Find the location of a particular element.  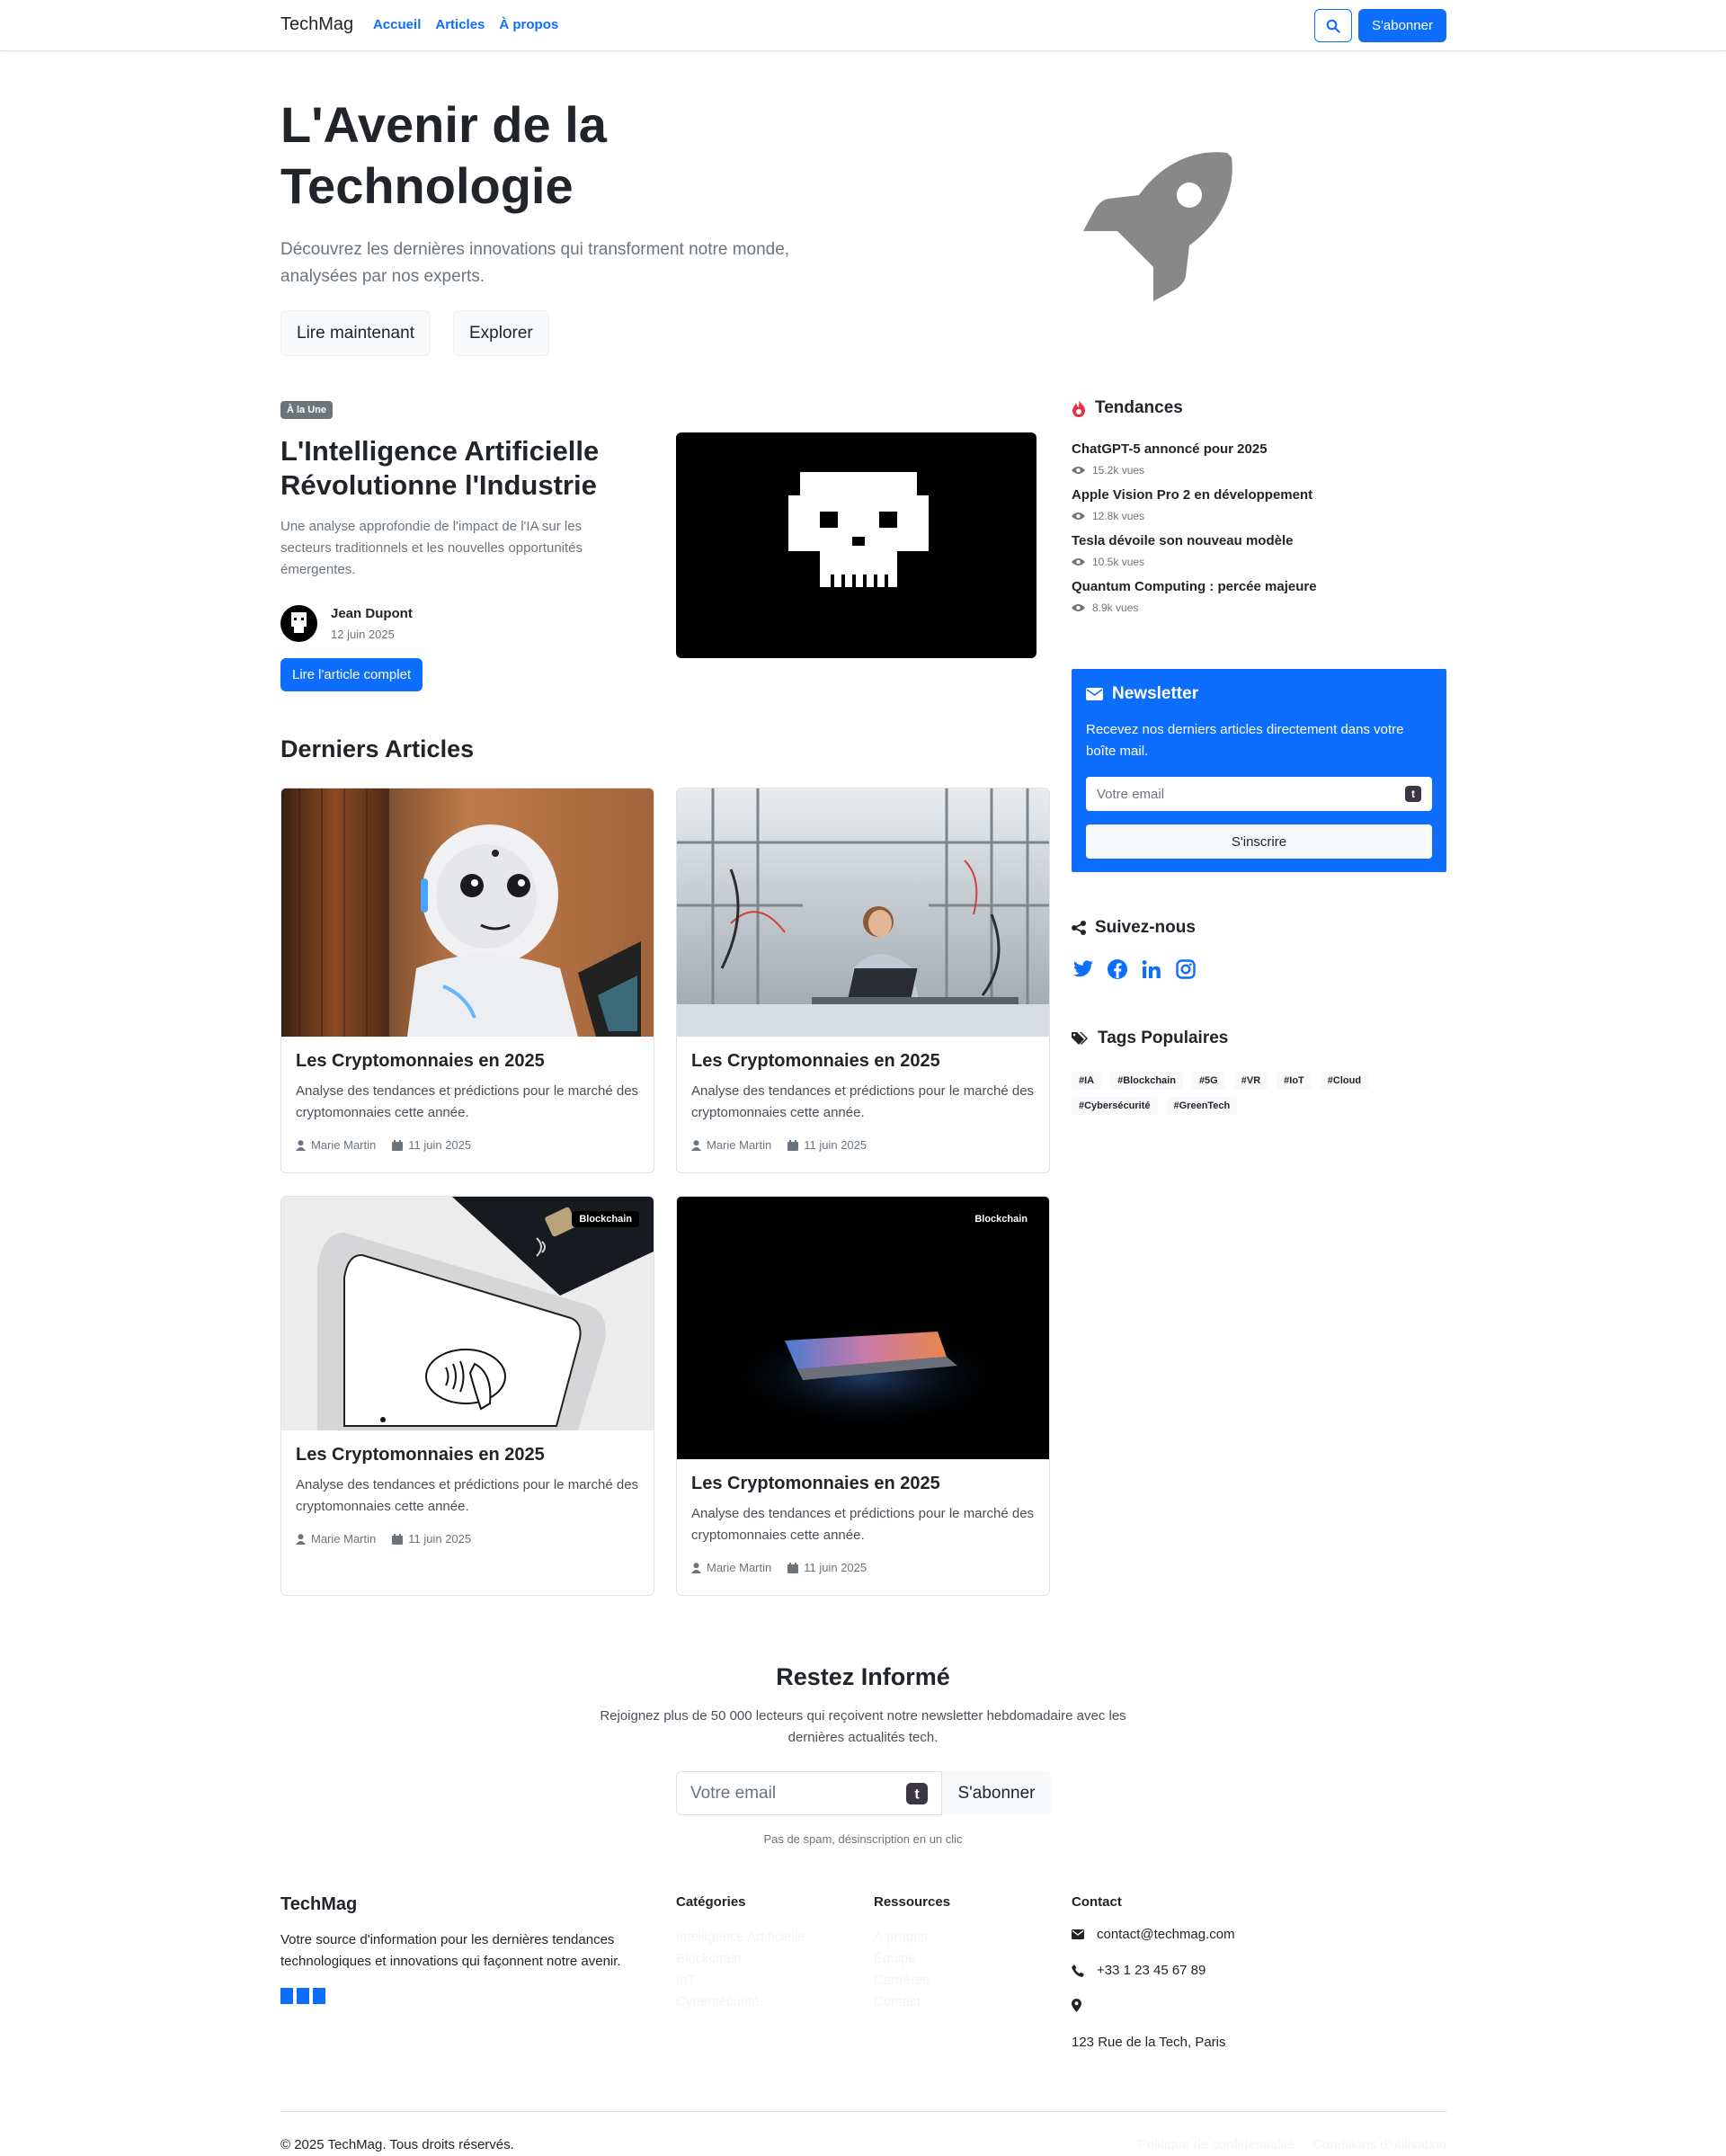

trend-title: Tesla dévoile son nouveau modèle is located at coordinates (1183, 540).